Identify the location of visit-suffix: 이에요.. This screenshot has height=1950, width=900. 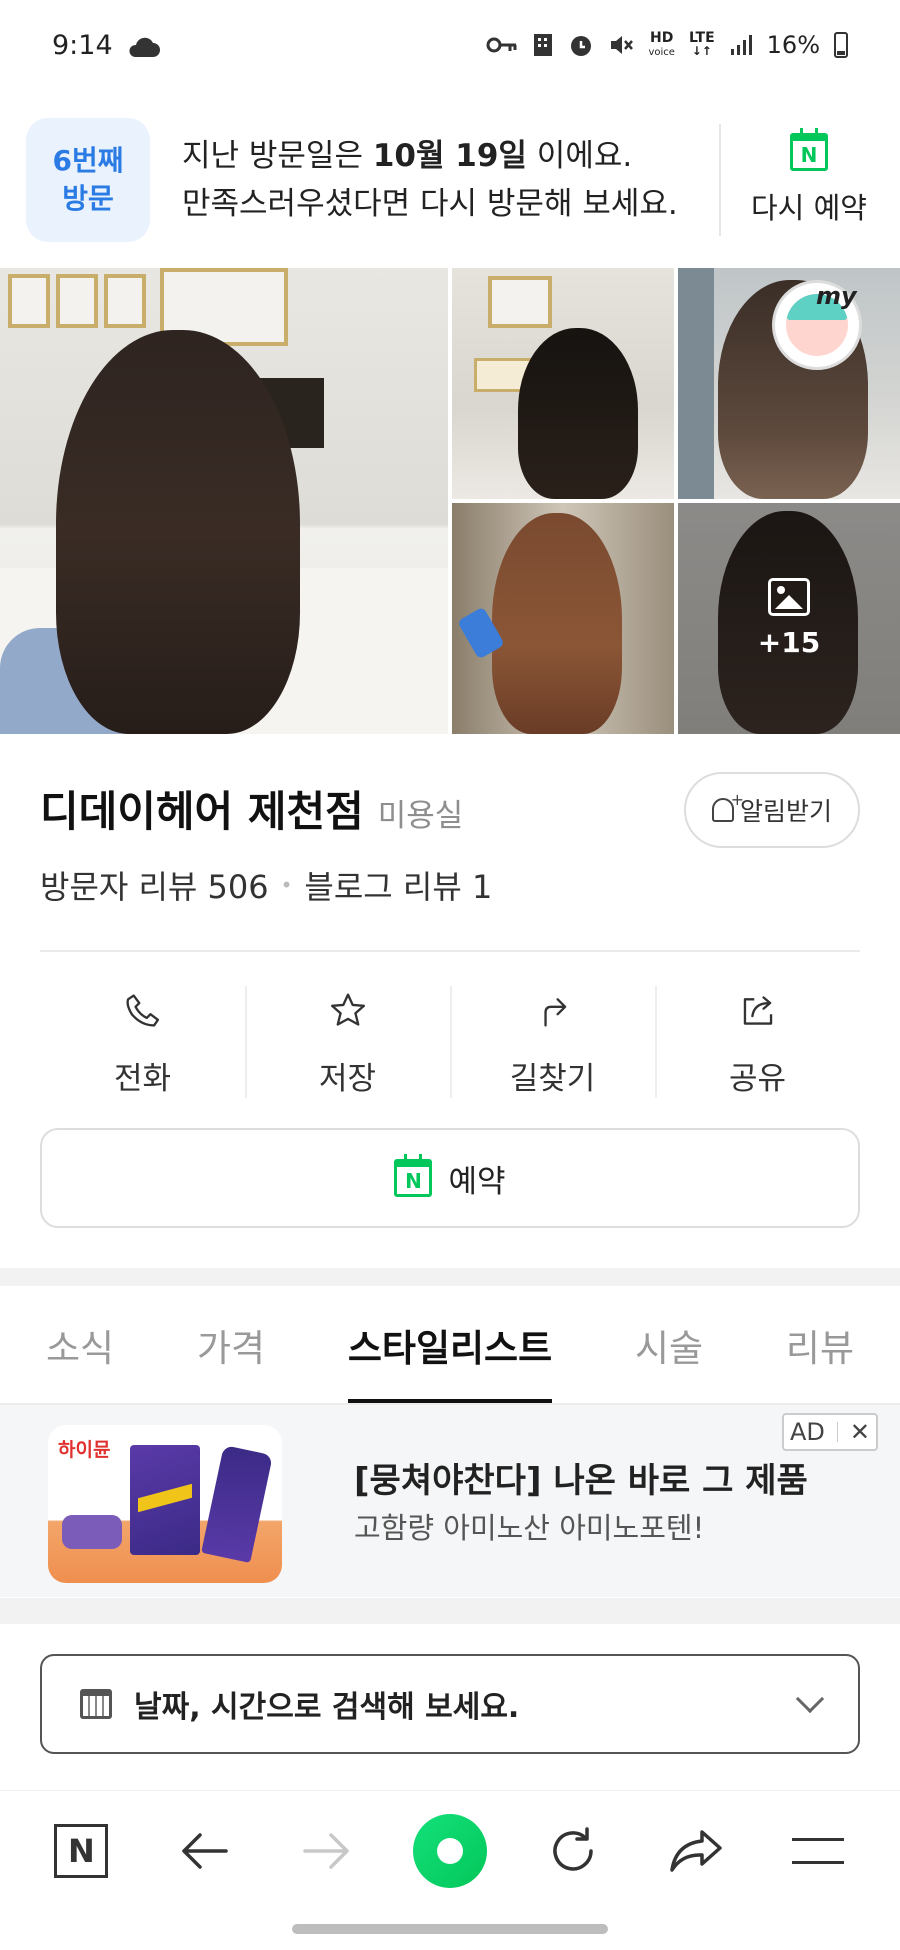
(579, 156).